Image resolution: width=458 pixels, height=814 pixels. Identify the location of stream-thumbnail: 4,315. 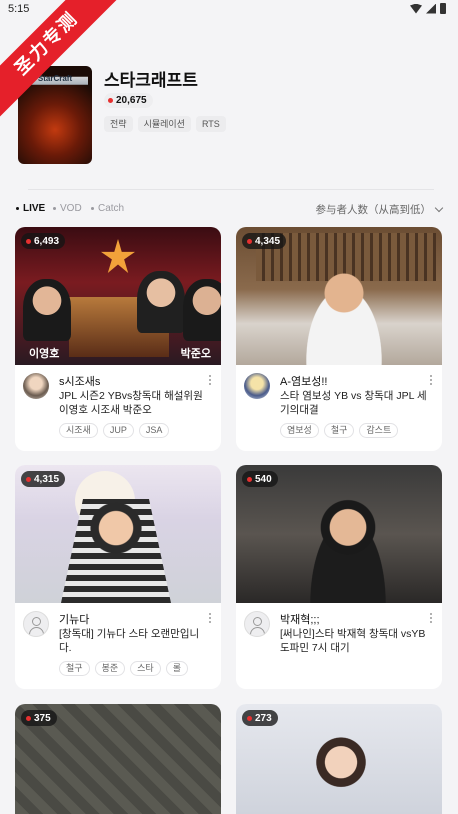
(118, 534).